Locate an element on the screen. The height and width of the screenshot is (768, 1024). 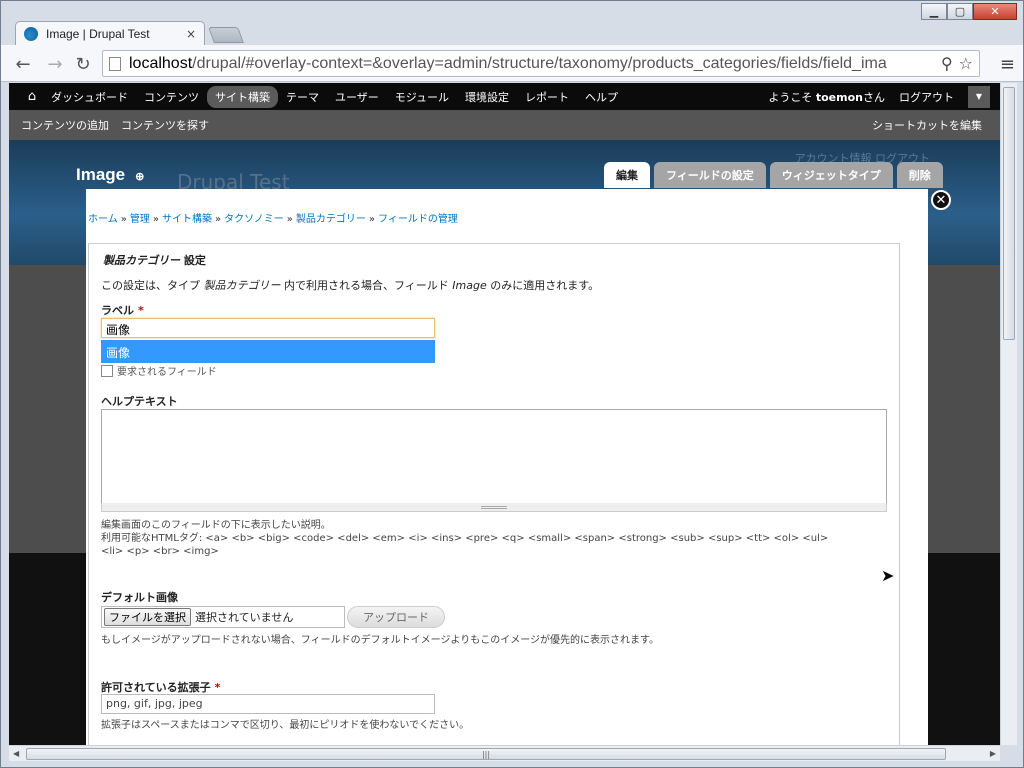
username-link: toemon is located at coordinates (839, 97).